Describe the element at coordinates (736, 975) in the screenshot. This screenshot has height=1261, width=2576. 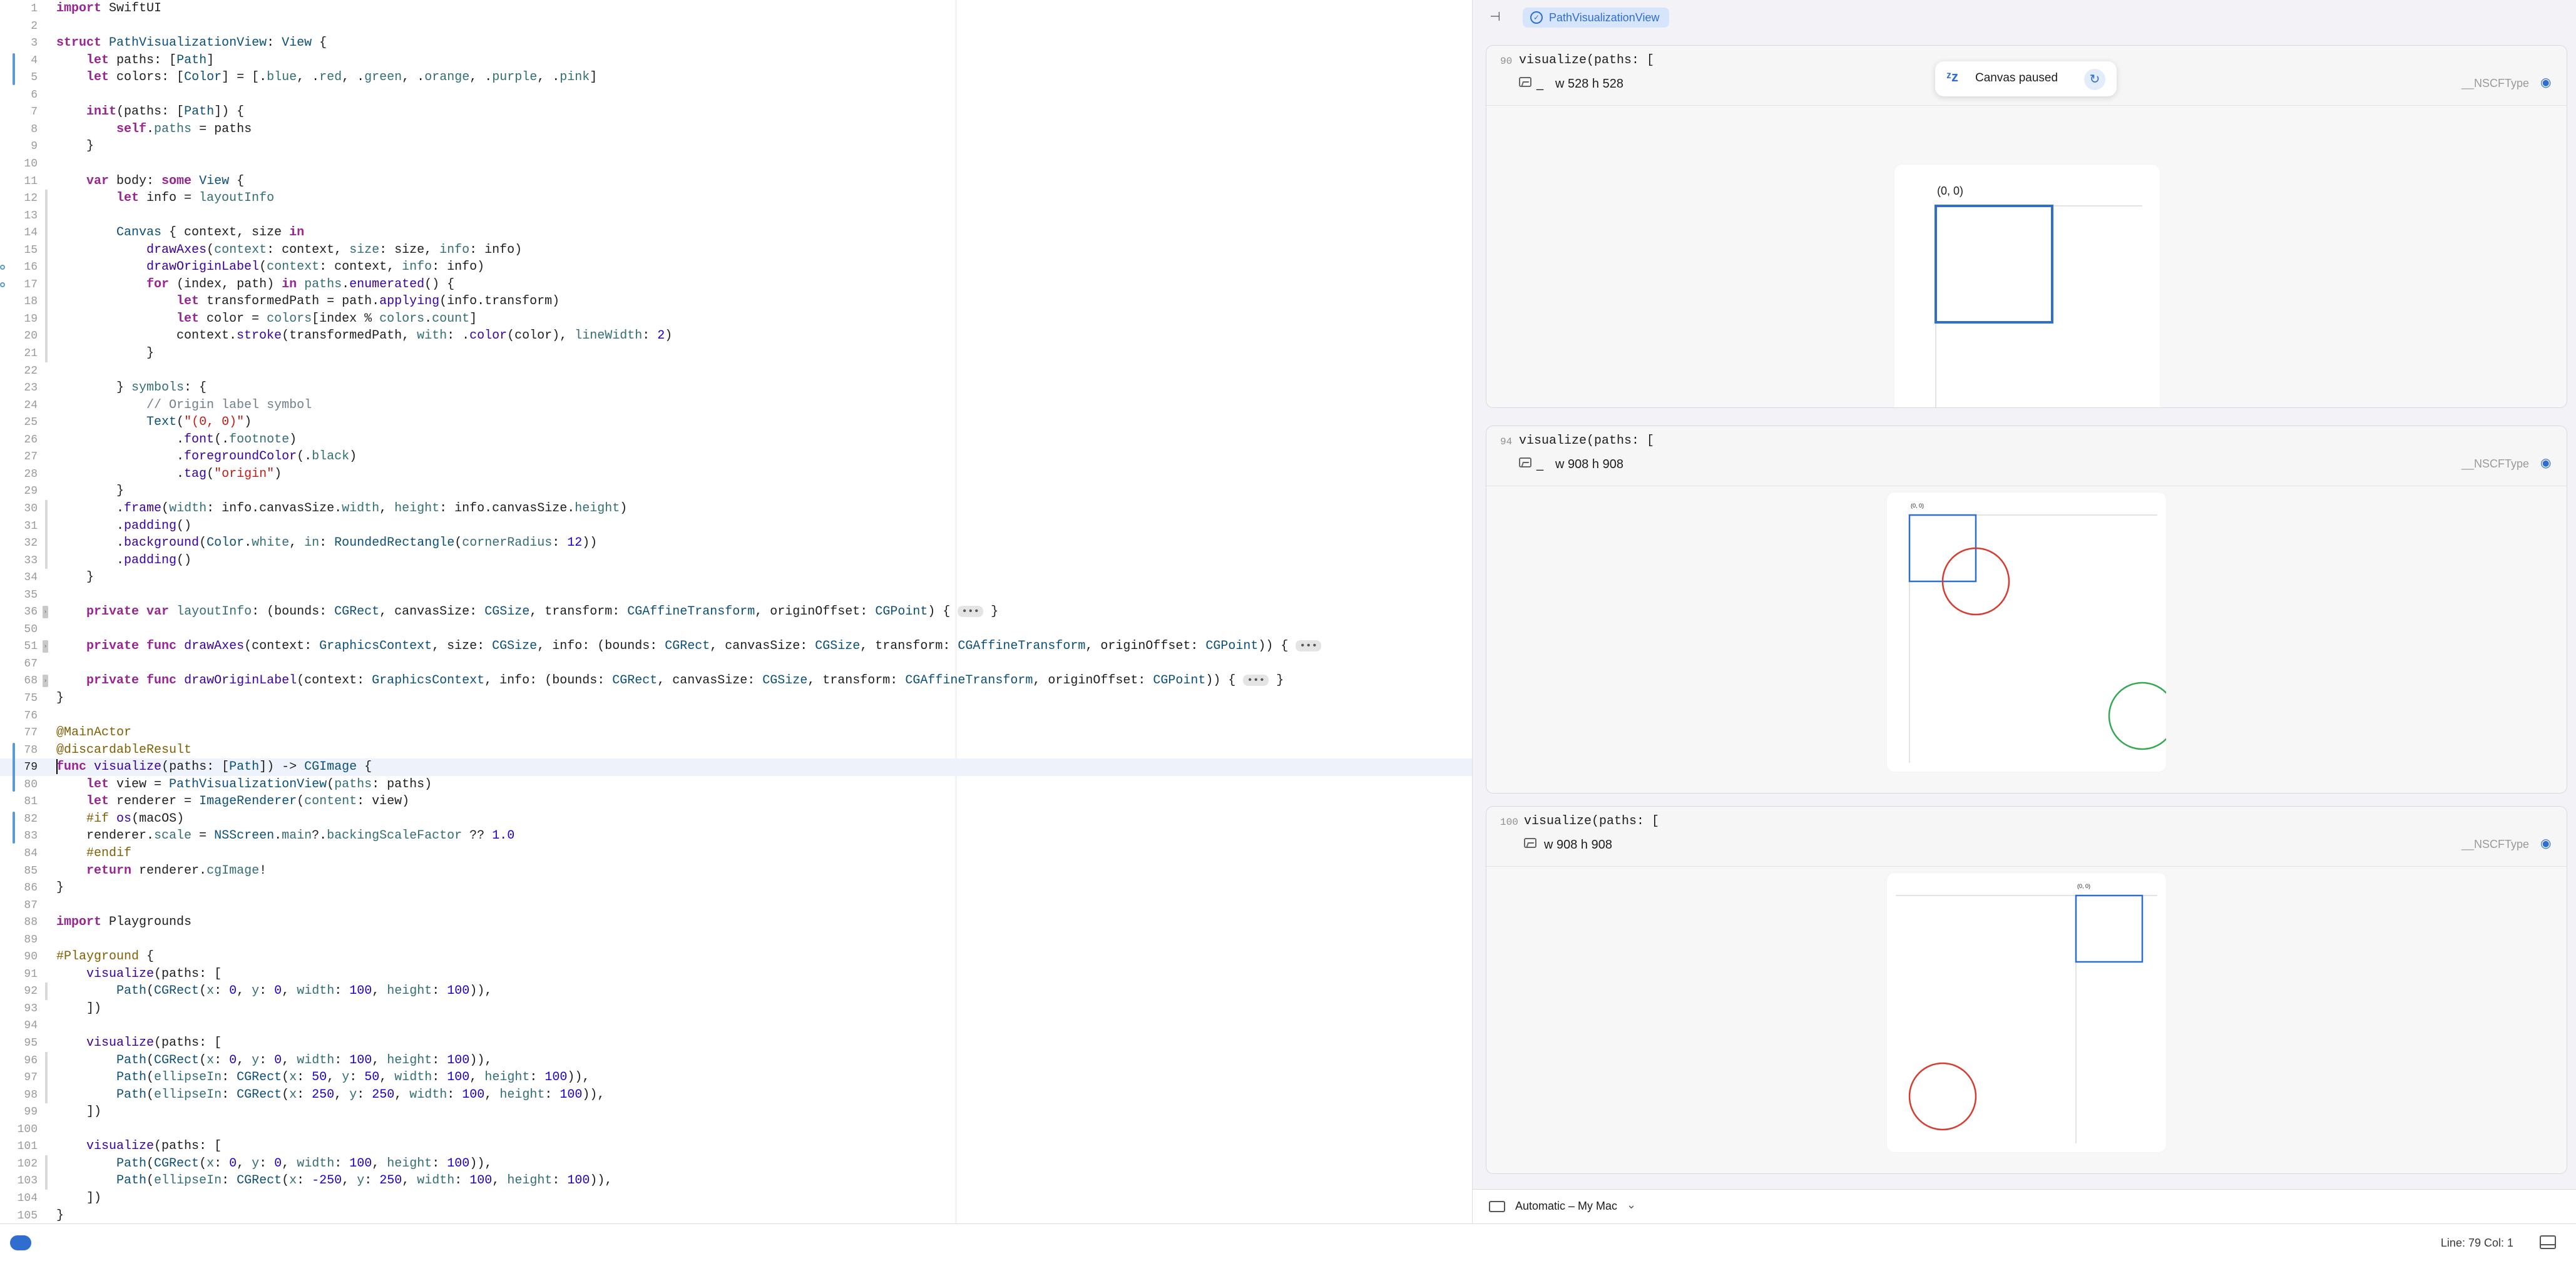
I see `code-line: 91 visualize(paths: [` at that location.